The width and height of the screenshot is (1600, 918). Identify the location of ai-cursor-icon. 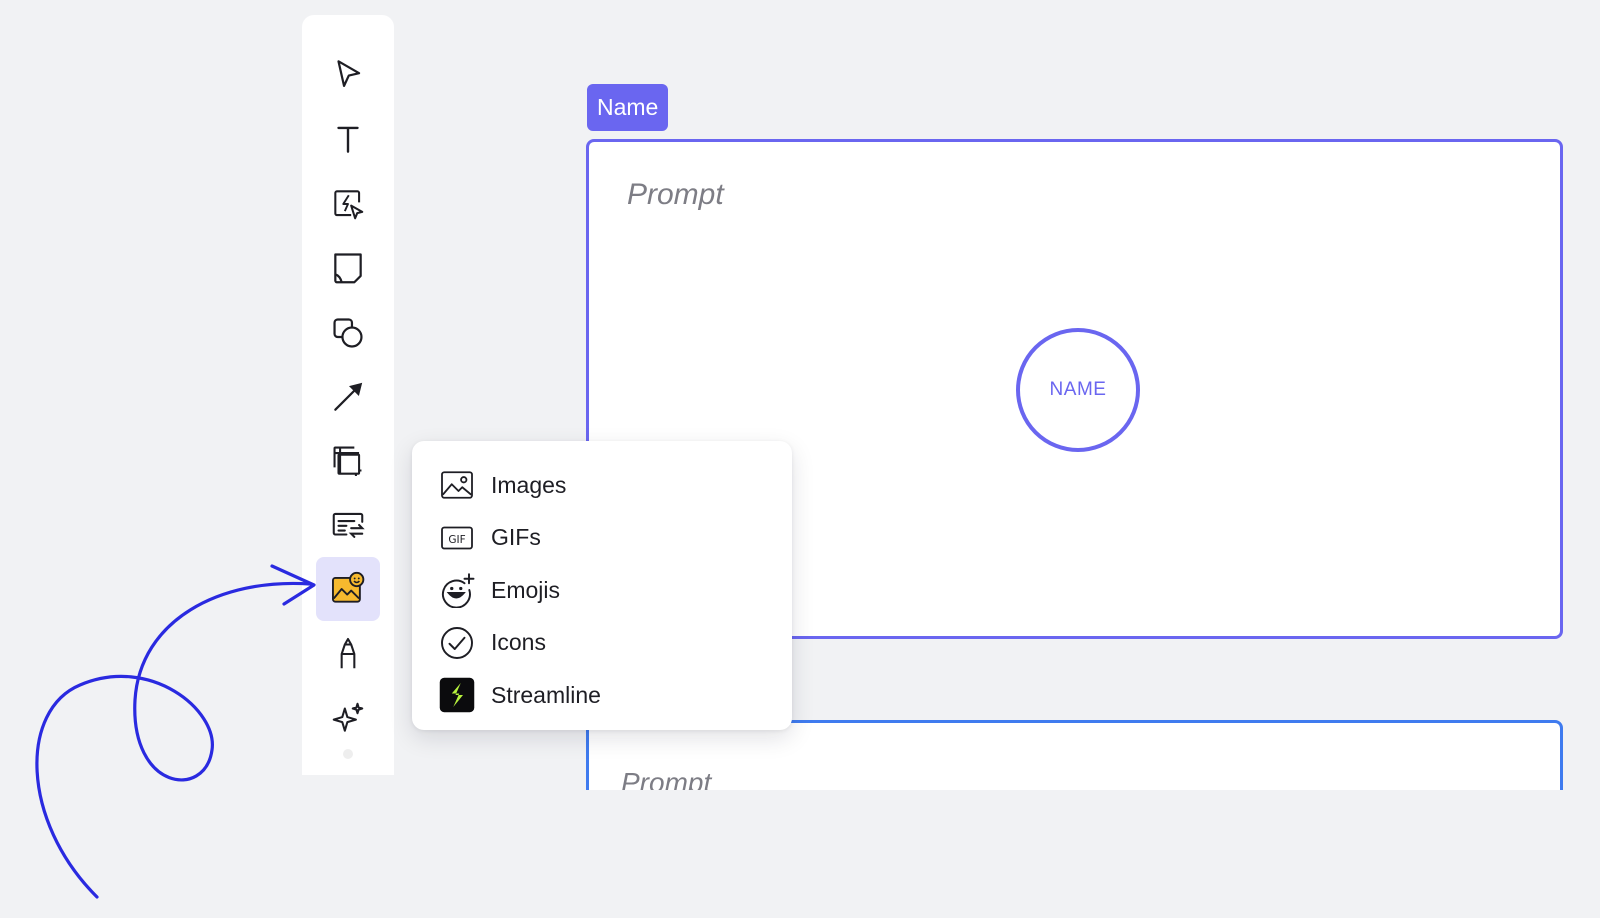
(349, 205).